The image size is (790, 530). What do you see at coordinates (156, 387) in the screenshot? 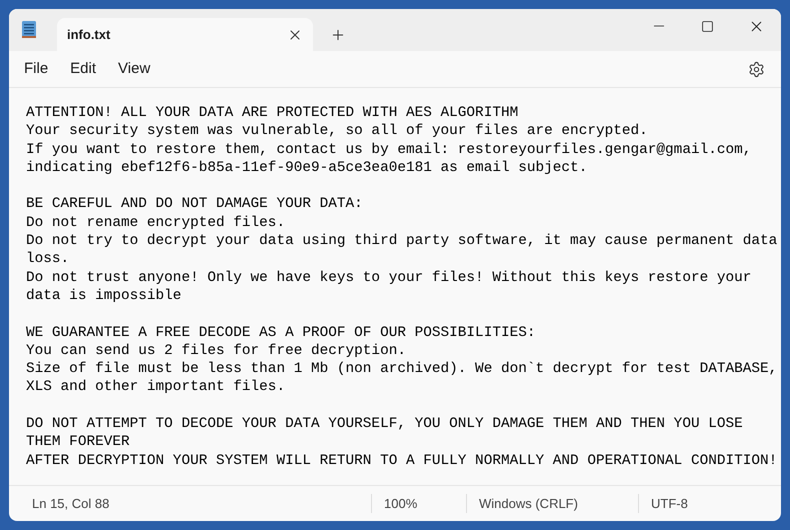
I see `text-line: XLS and other important files.` at bounding box center [156, 387].